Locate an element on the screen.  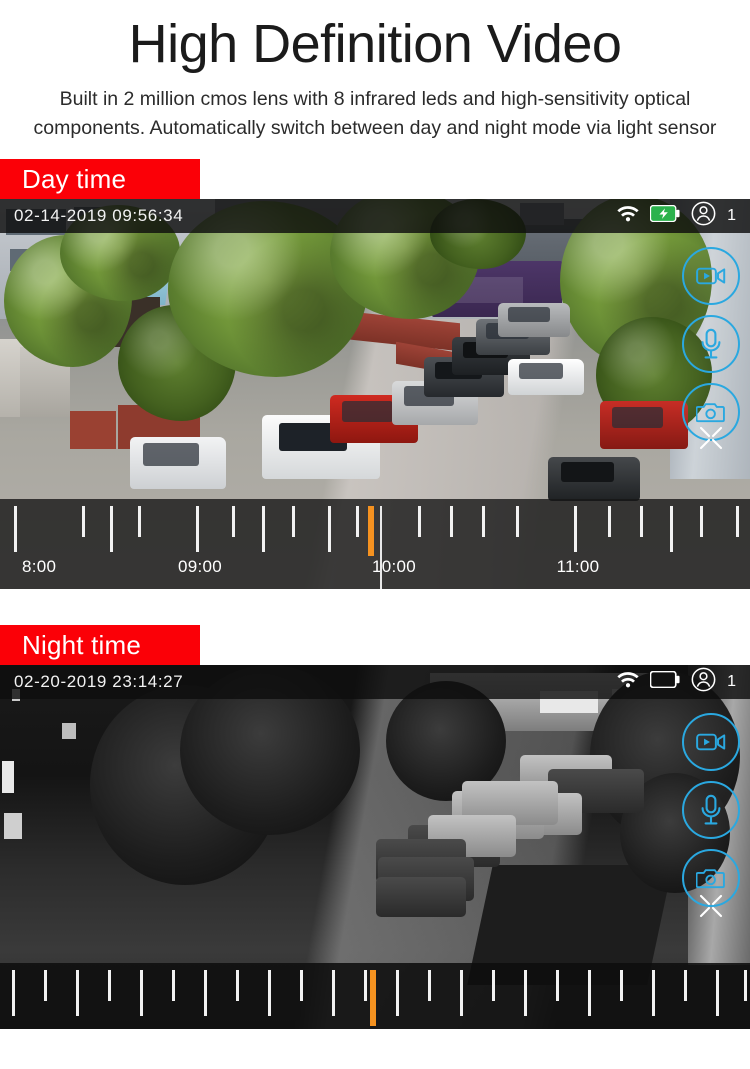
night-playhead is located at coordinates (373, 998).